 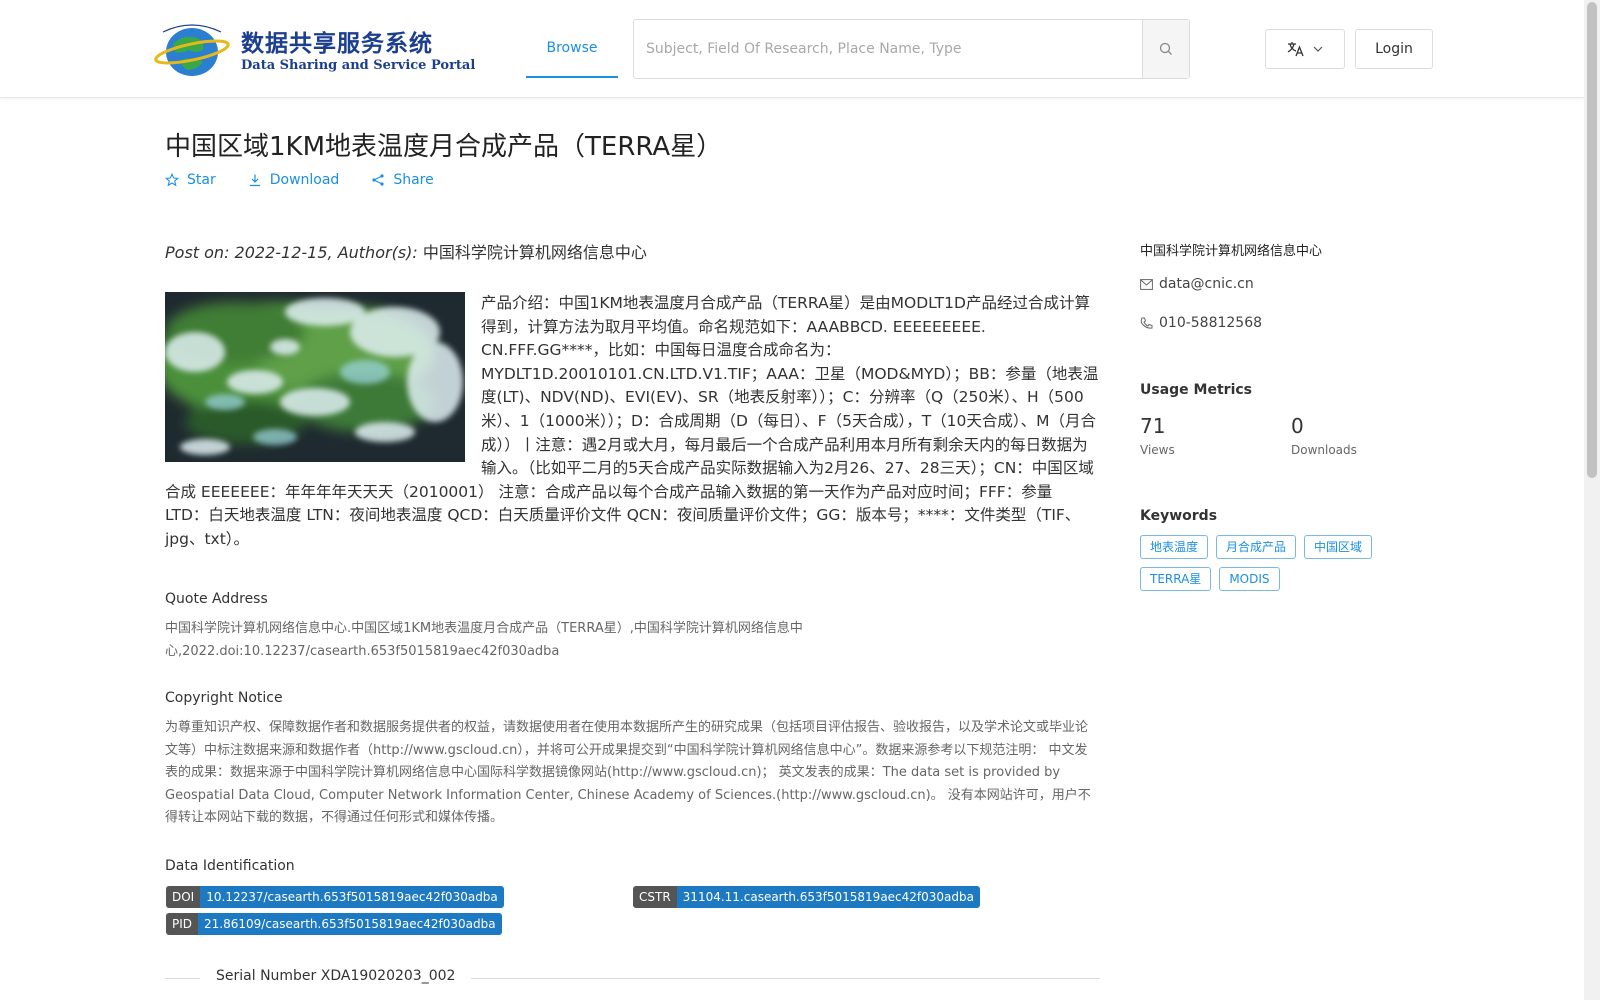 What do you see at coordinates (304, 180) in the screenshot?
I see `download-label: Download` at bounding box center [304, 180].